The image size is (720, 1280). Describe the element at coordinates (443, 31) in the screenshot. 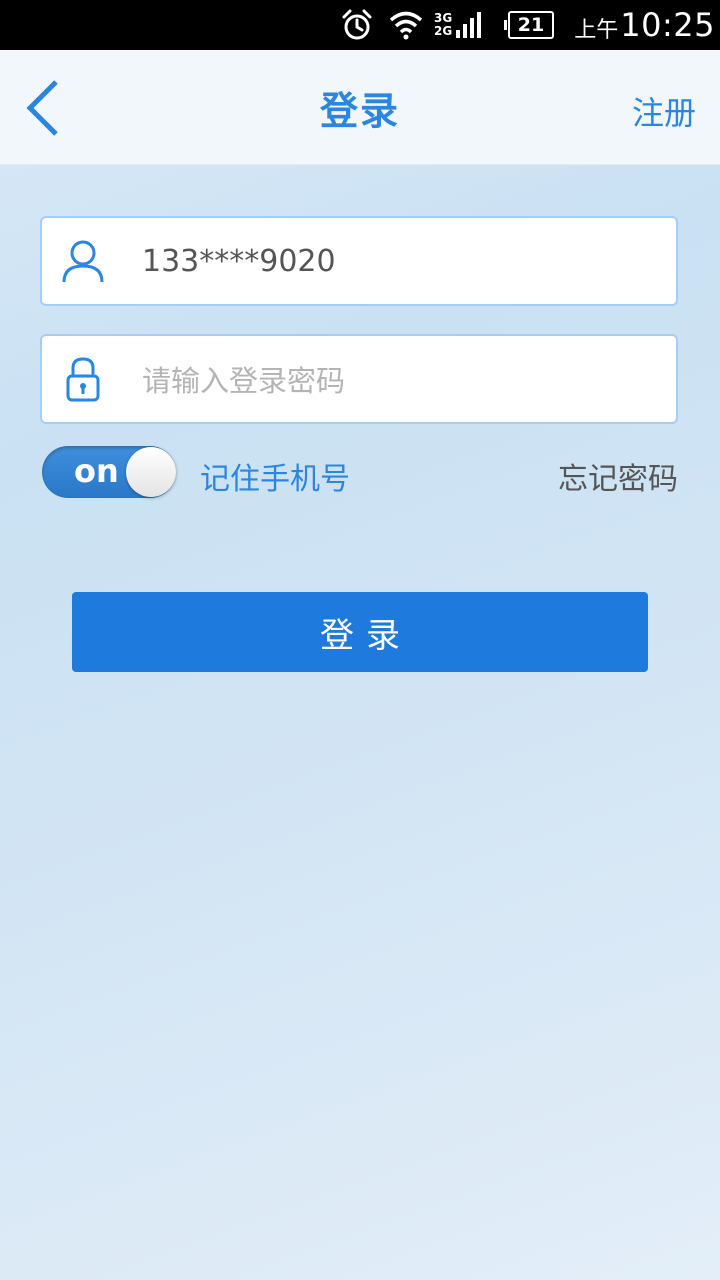

I see `network-type-bottom: 2G` at that location.